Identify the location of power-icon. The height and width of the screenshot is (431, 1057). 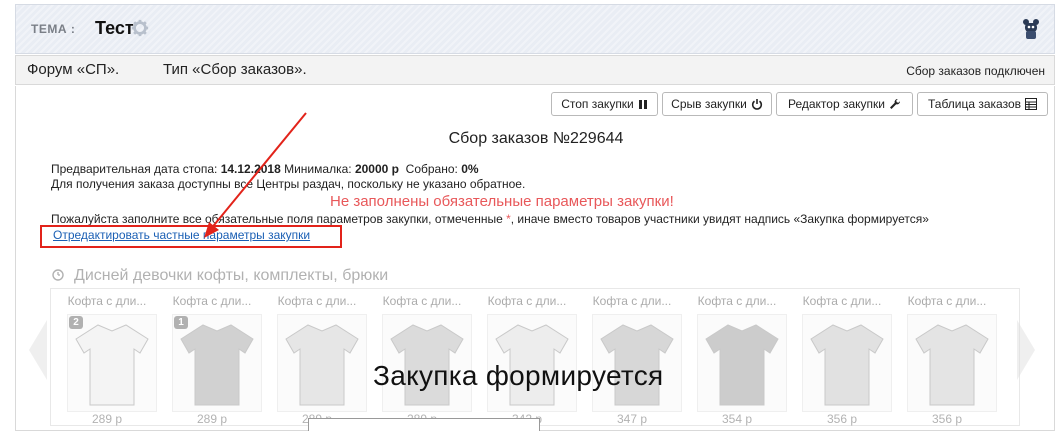
(756, 104).